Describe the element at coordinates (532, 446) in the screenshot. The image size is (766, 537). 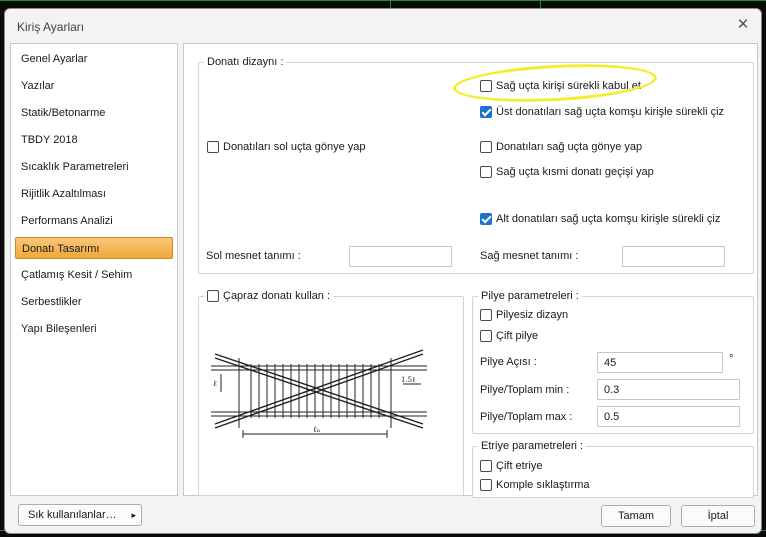
I see `etriye-title: Etriye parametreleri :` at that location.